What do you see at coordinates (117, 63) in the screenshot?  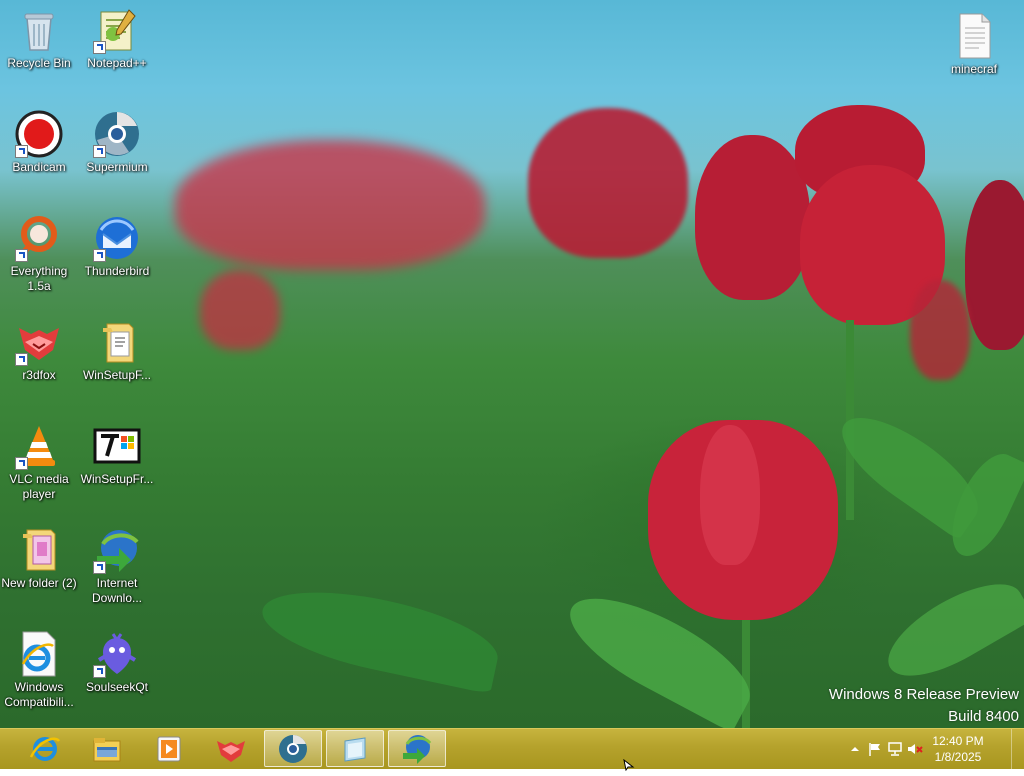 I see `desktop-icon-label: Notepad++` at bounding box center [117, 63].